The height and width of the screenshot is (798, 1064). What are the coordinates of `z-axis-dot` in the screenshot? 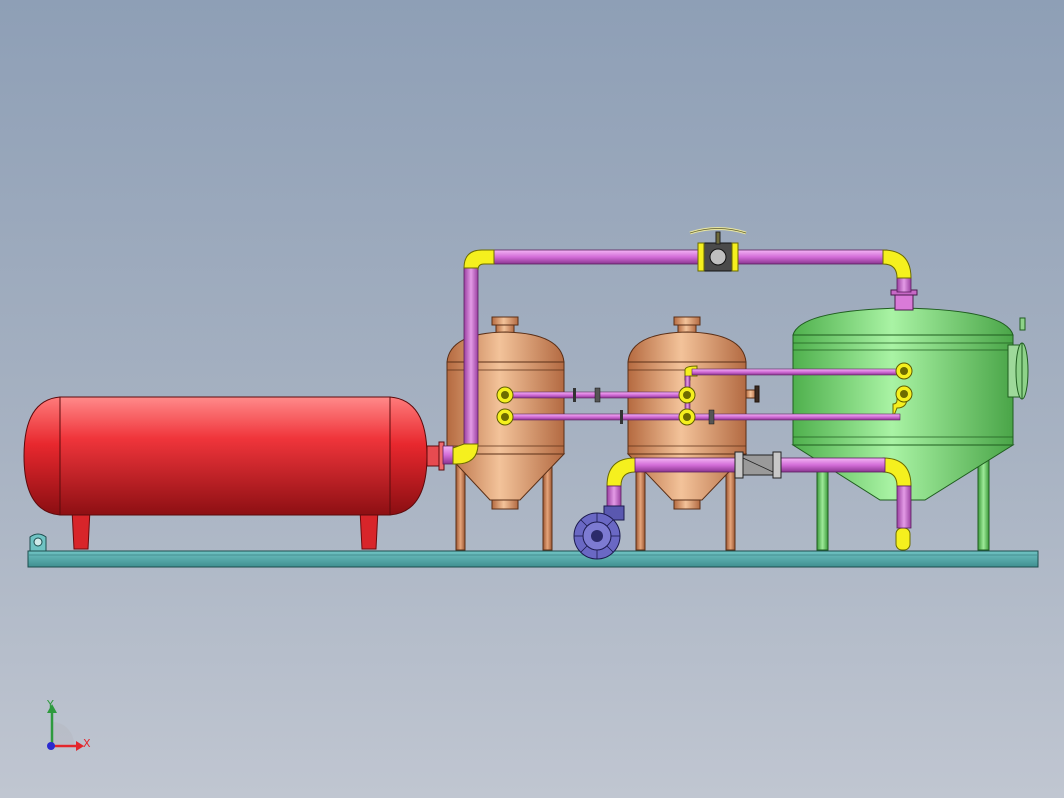 It's located at (51, 746).